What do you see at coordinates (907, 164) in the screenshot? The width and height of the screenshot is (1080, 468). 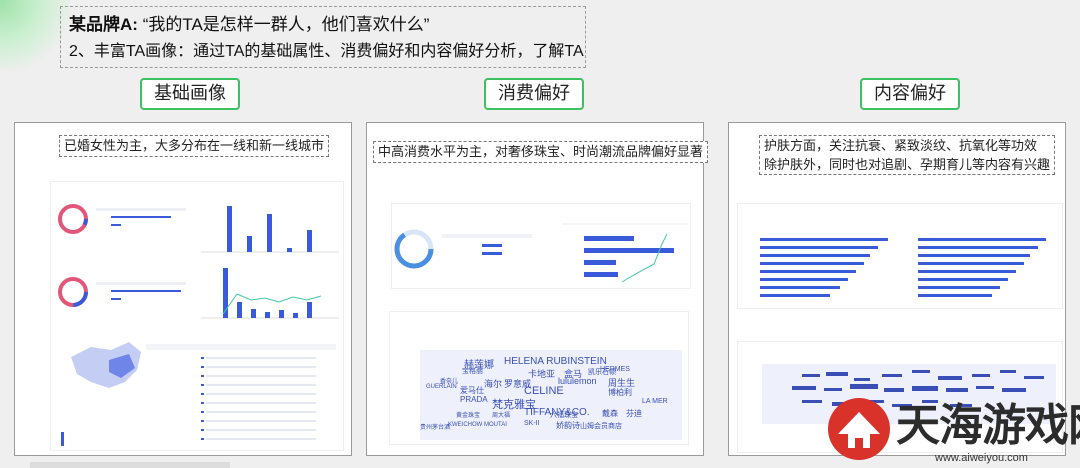 I see `panel-caption-content-line2: 除护肤外，同时也对追剧、孕期育儿等内容有兴趣` at bounding box center [907, 164].